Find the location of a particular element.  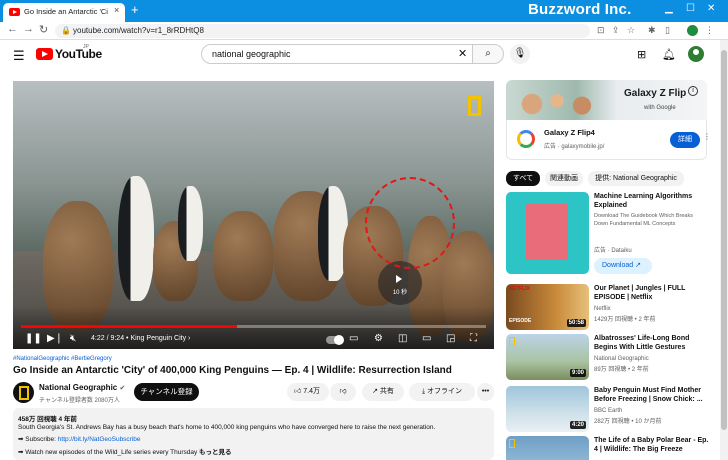

channel-name: National Geographic ✔ is located at coordinates (82, 387).